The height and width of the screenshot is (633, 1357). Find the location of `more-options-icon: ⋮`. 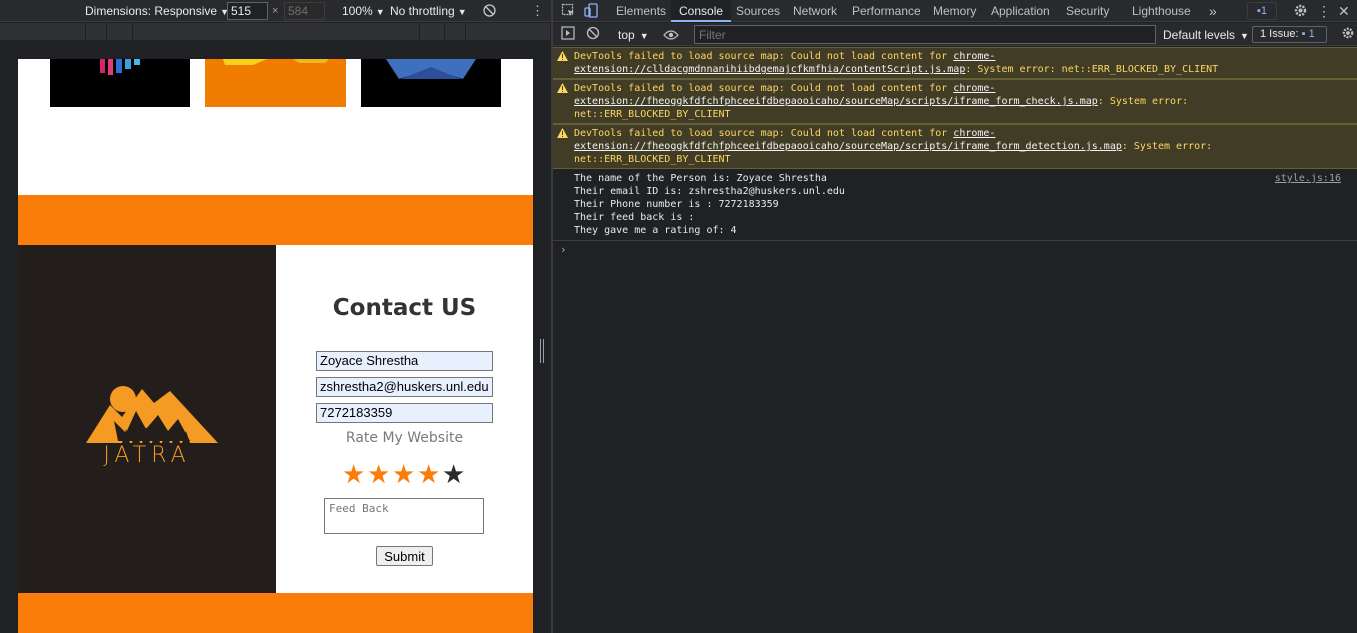

more-options-icon: ⋮ is located at coordinates (537, 11).